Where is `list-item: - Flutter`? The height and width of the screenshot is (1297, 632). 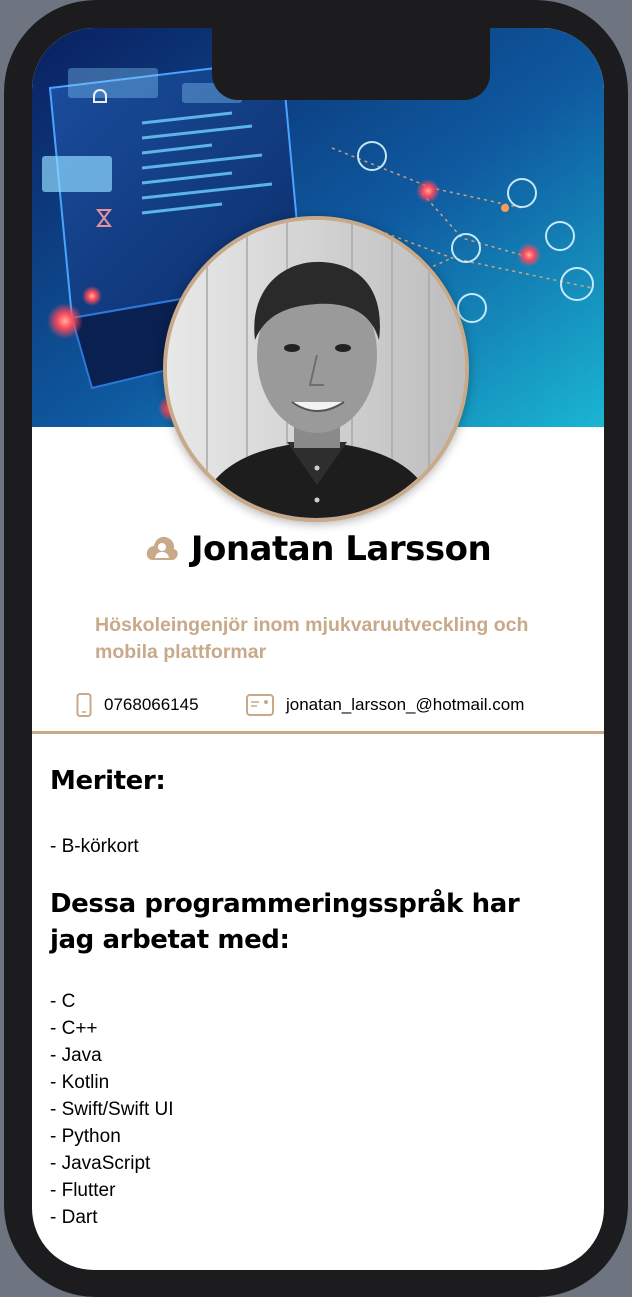
list-item: - Flutter is located at coordinates (83, 1190).